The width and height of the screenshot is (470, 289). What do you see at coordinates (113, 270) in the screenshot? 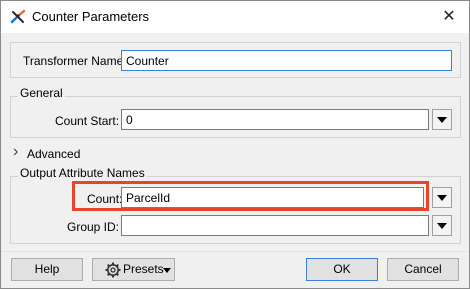
I see `gear-icon` at bounding box center [113, 270].